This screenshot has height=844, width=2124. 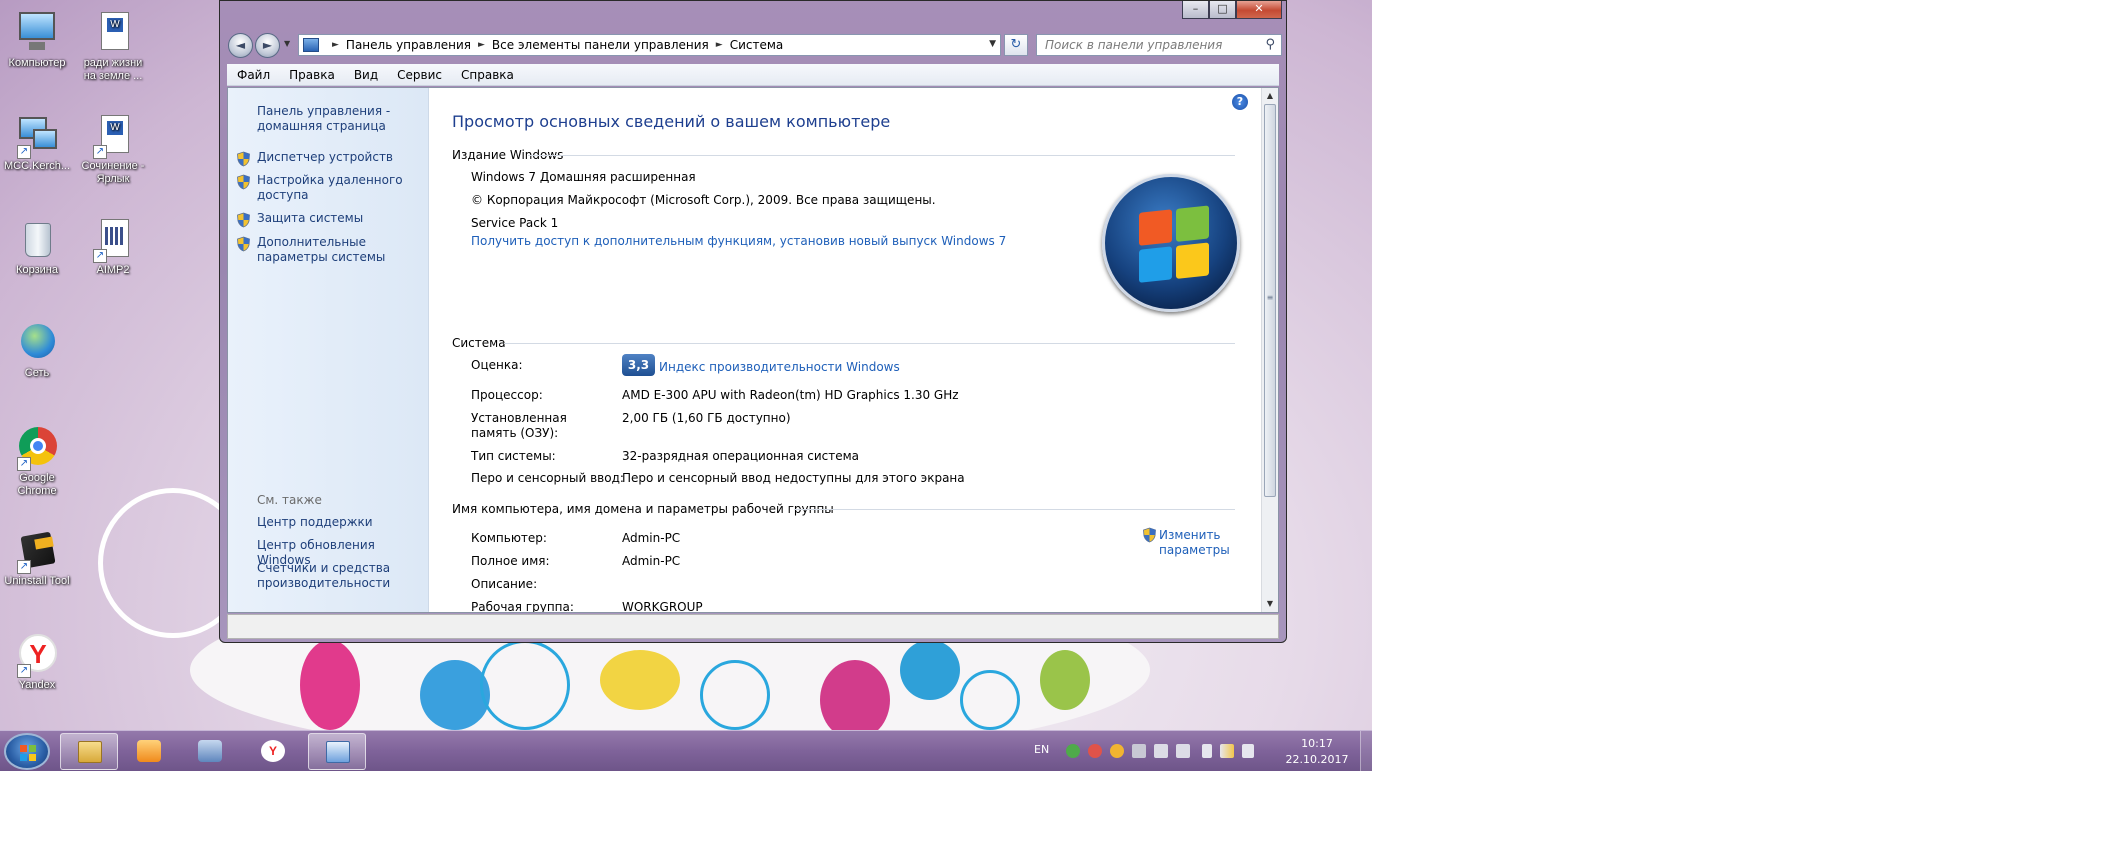 I want to click on device-manager-link: Диспетчер устройств, so click(x=342, y=157).